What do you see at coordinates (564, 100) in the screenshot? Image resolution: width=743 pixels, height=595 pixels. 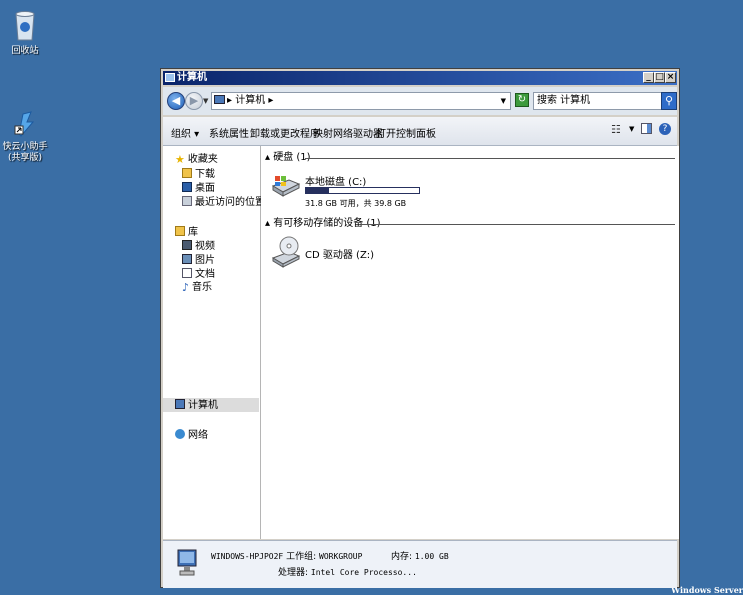 I see `search-placeholder: 搜索 计算机` at bounding box center [564, 100].